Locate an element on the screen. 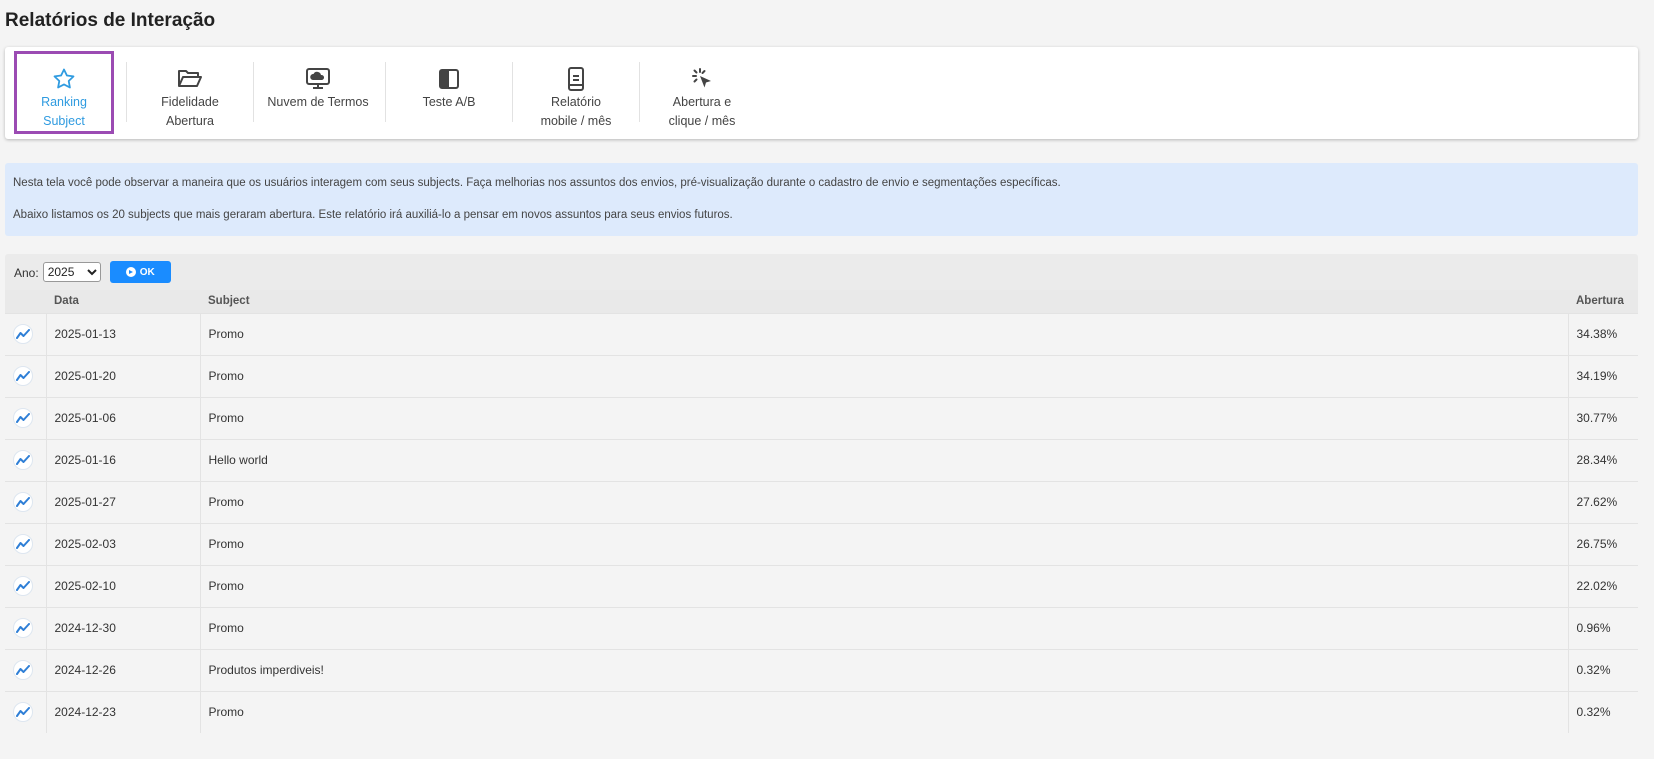 Image resolution: width=1654 pixels, height=759 pixels. table-row: 2025-02-03 Promo 26.75% is located at coordinates (821, 543).